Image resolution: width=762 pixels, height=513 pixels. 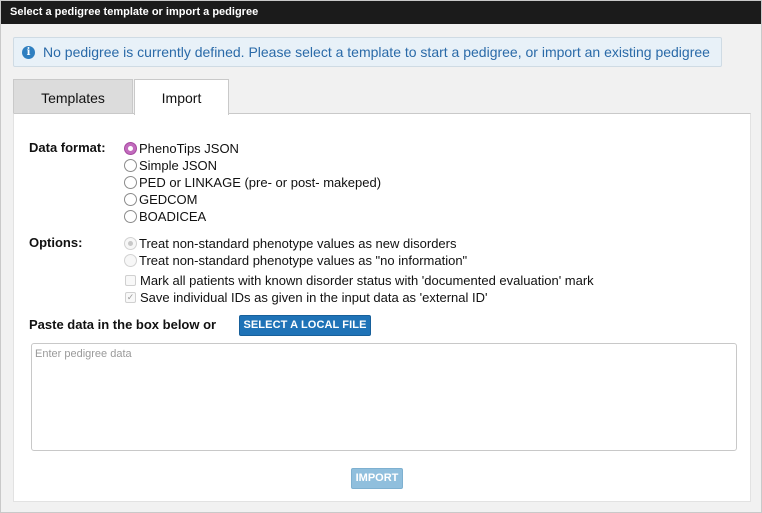 I want to click on radio-unselected-disabled, so click(x=130, y=260).